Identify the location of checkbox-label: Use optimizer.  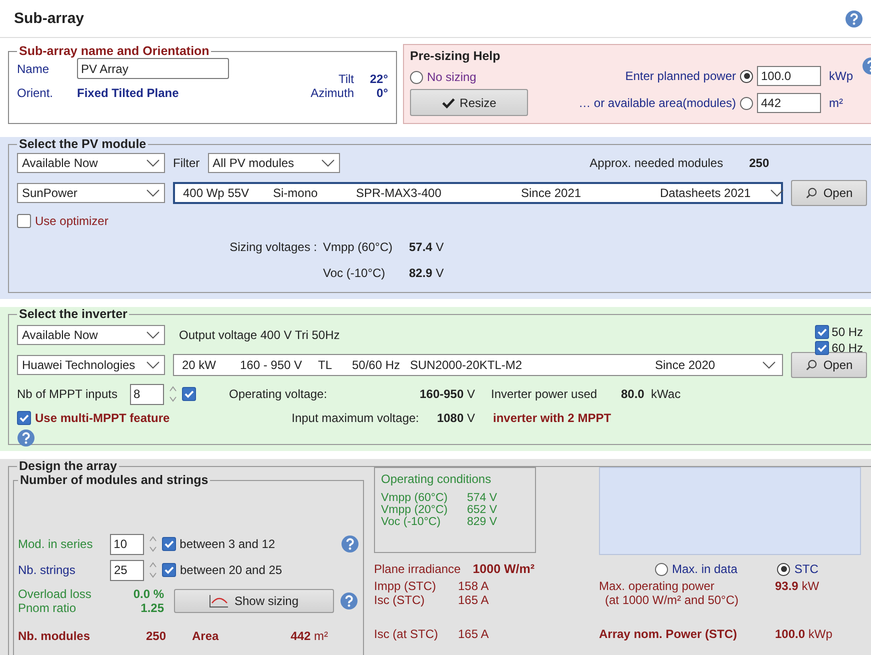
(71, 221).